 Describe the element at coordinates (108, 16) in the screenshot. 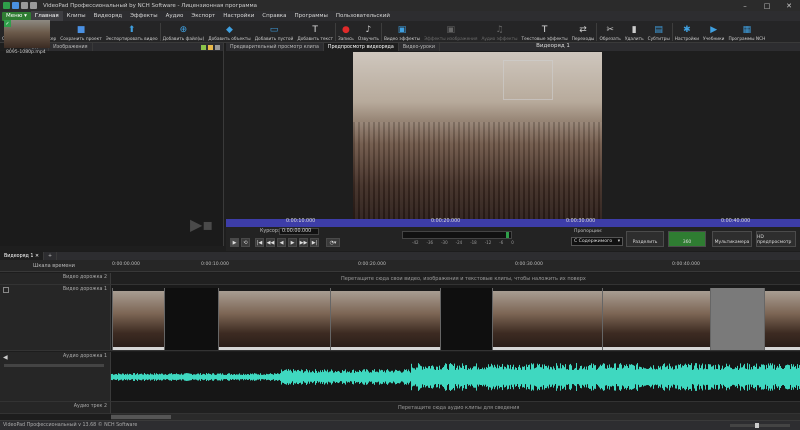

I see `menu-tab-sequence: Видеоряд` at that location.